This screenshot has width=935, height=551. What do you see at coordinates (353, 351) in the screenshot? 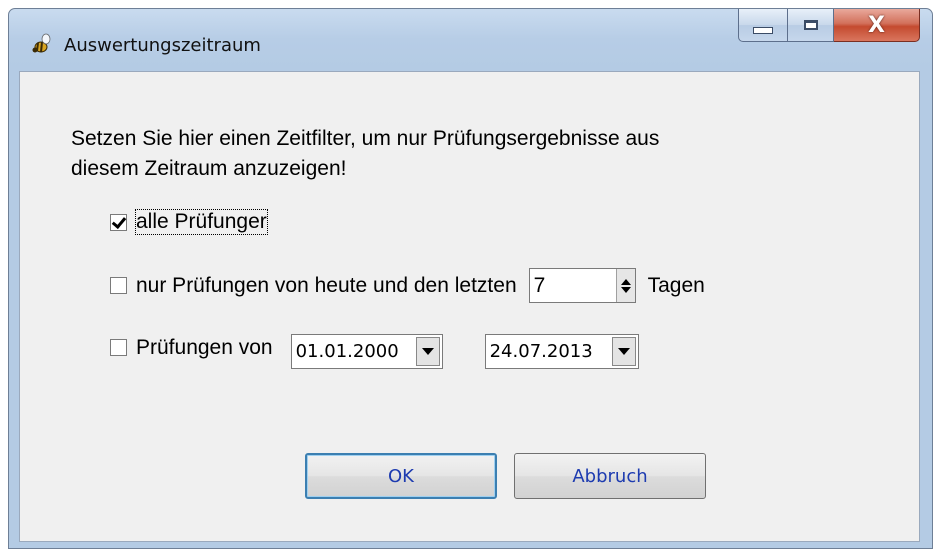
I see `date-from-value: 01.01.2000` at bounding box center [353, 351].